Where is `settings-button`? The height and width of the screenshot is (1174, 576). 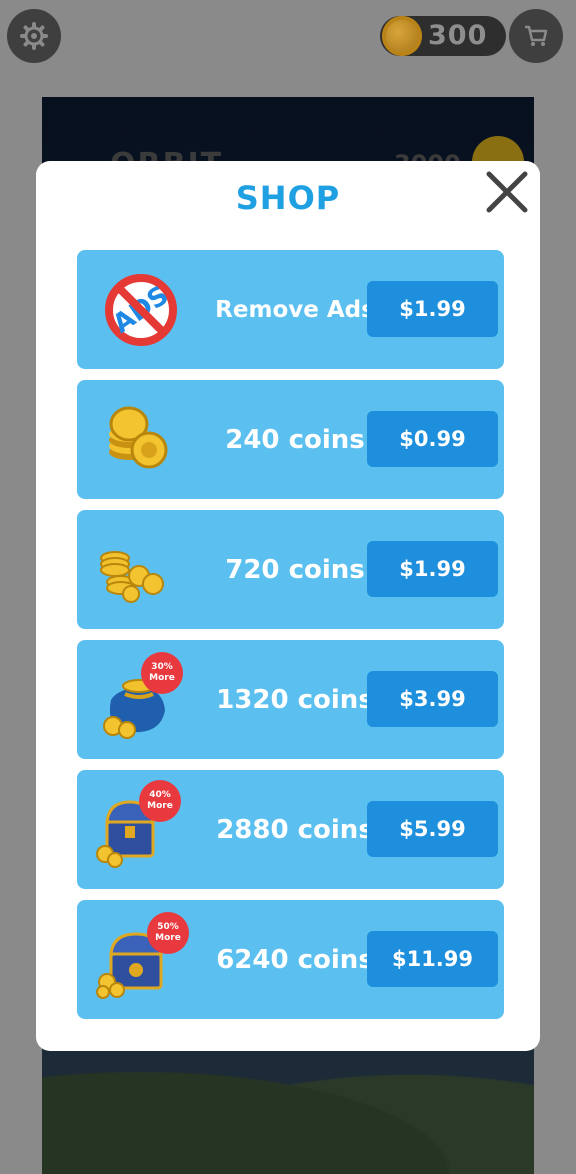 settings-button is located at coordinates (34, 36).